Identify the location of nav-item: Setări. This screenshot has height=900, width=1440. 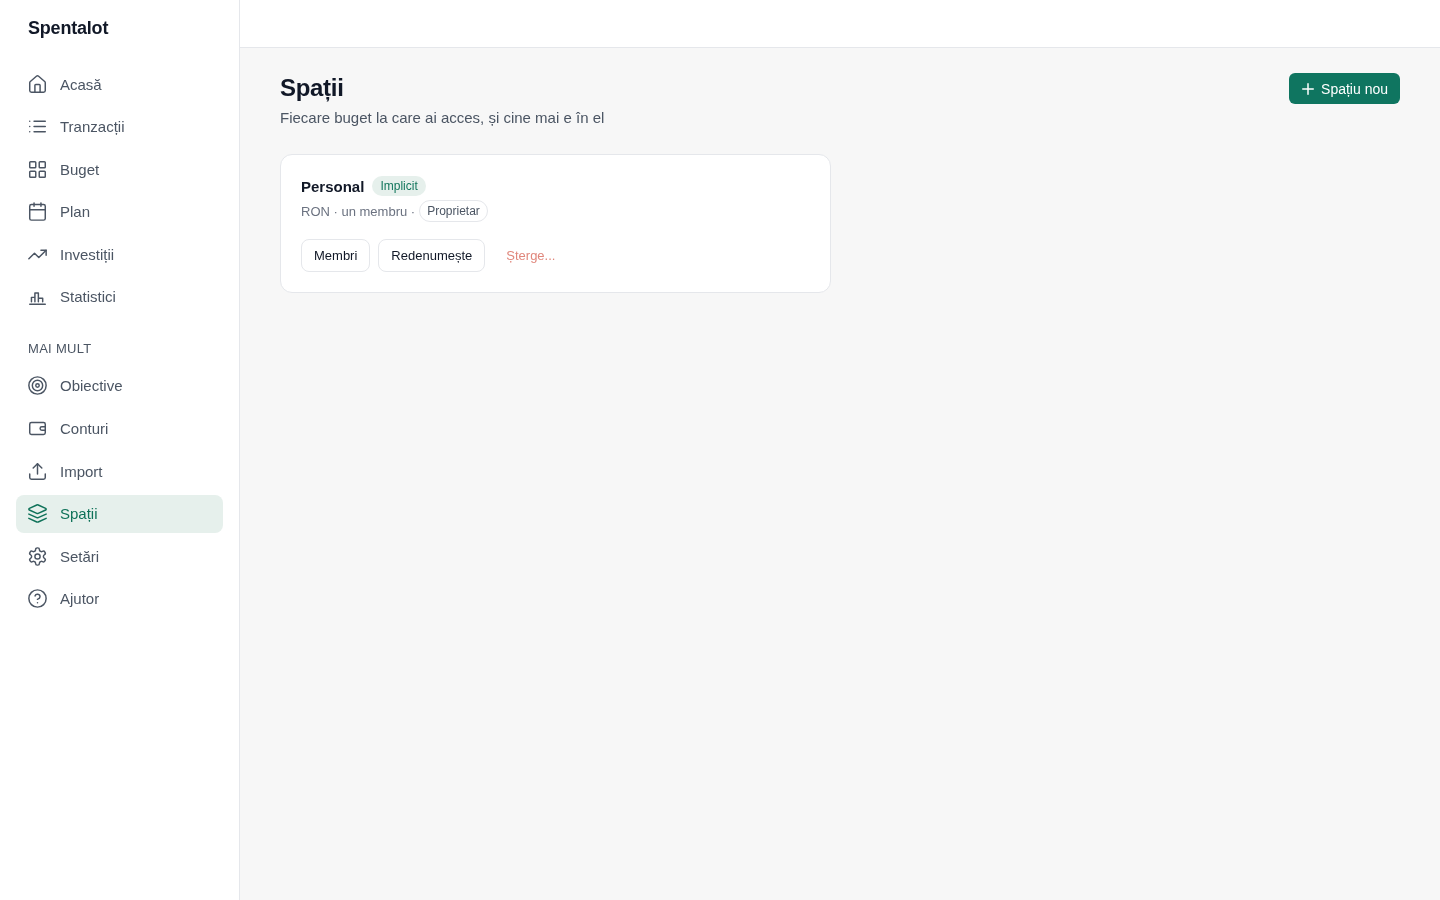
(119, 556).